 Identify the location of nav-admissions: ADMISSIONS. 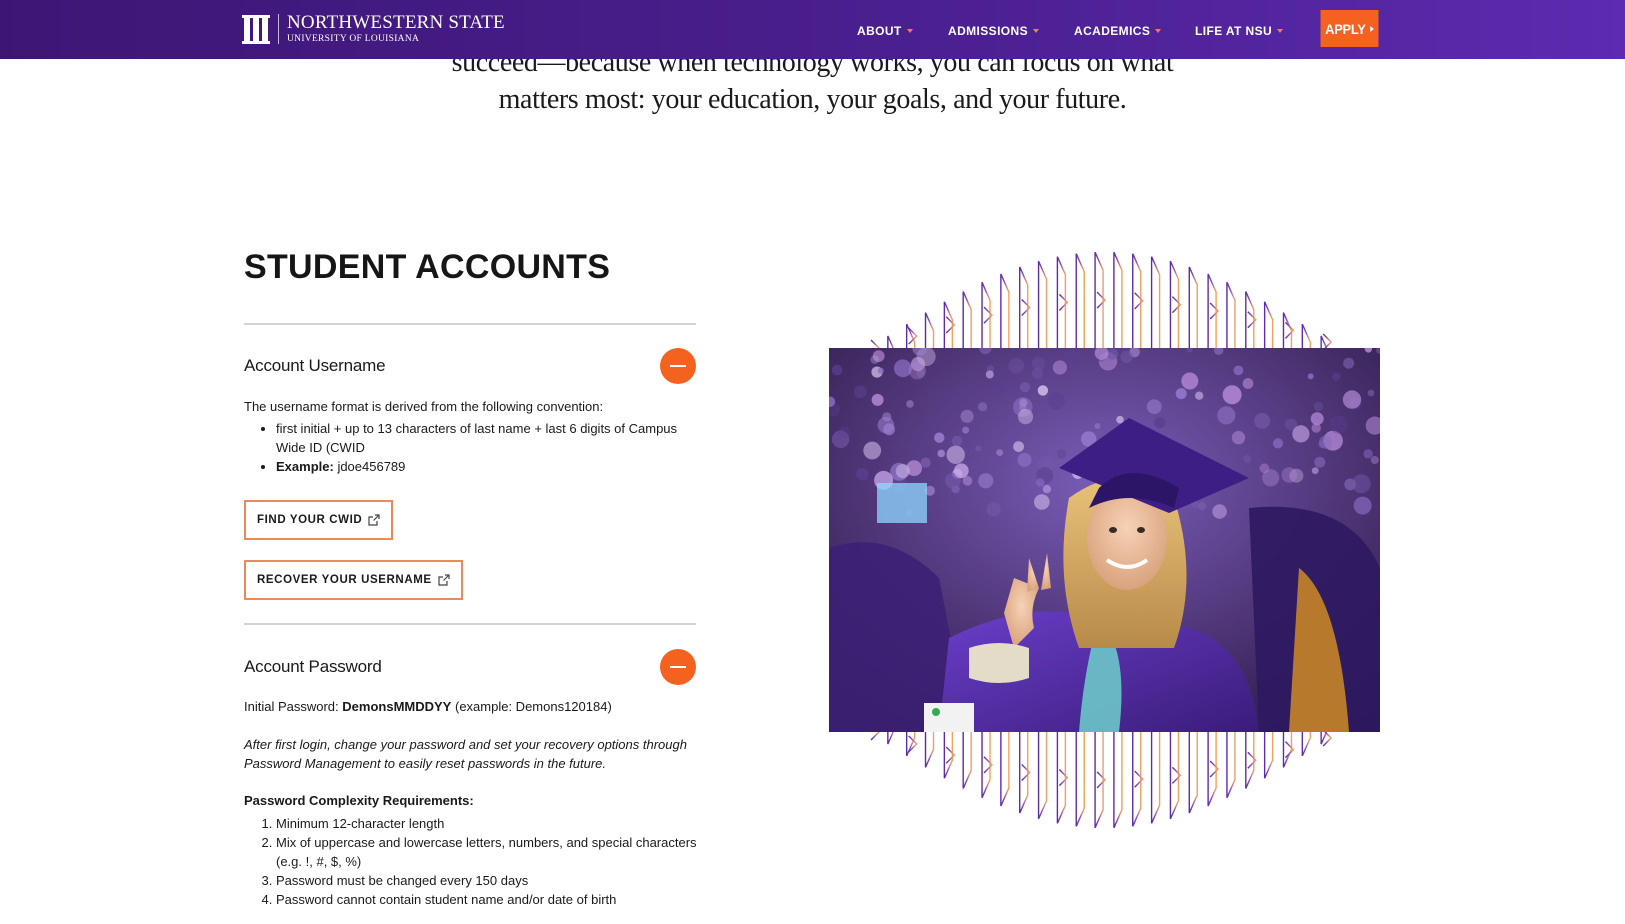
(994, 31).